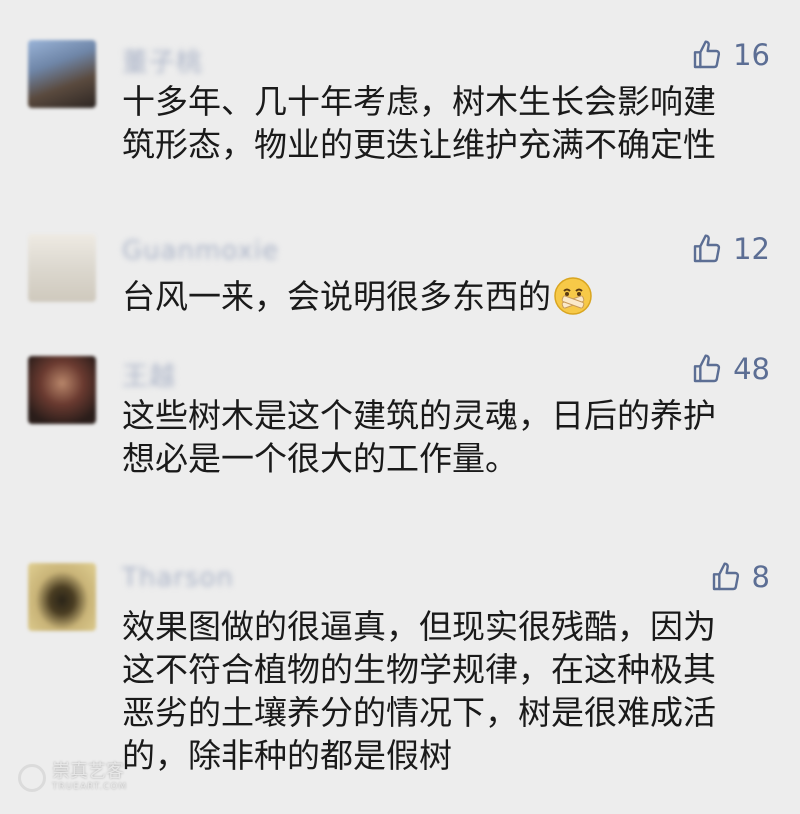  I want to click on commenter-name: 董子桃, so click(162, 60).